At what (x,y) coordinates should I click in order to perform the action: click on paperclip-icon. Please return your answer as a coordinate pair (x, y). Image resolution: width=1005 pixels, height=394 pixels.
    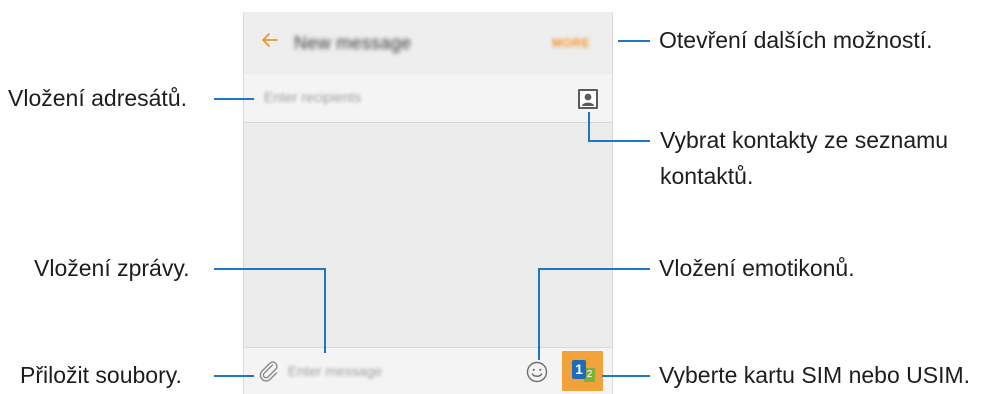
    Looking at the image, I should click on (269, 373).